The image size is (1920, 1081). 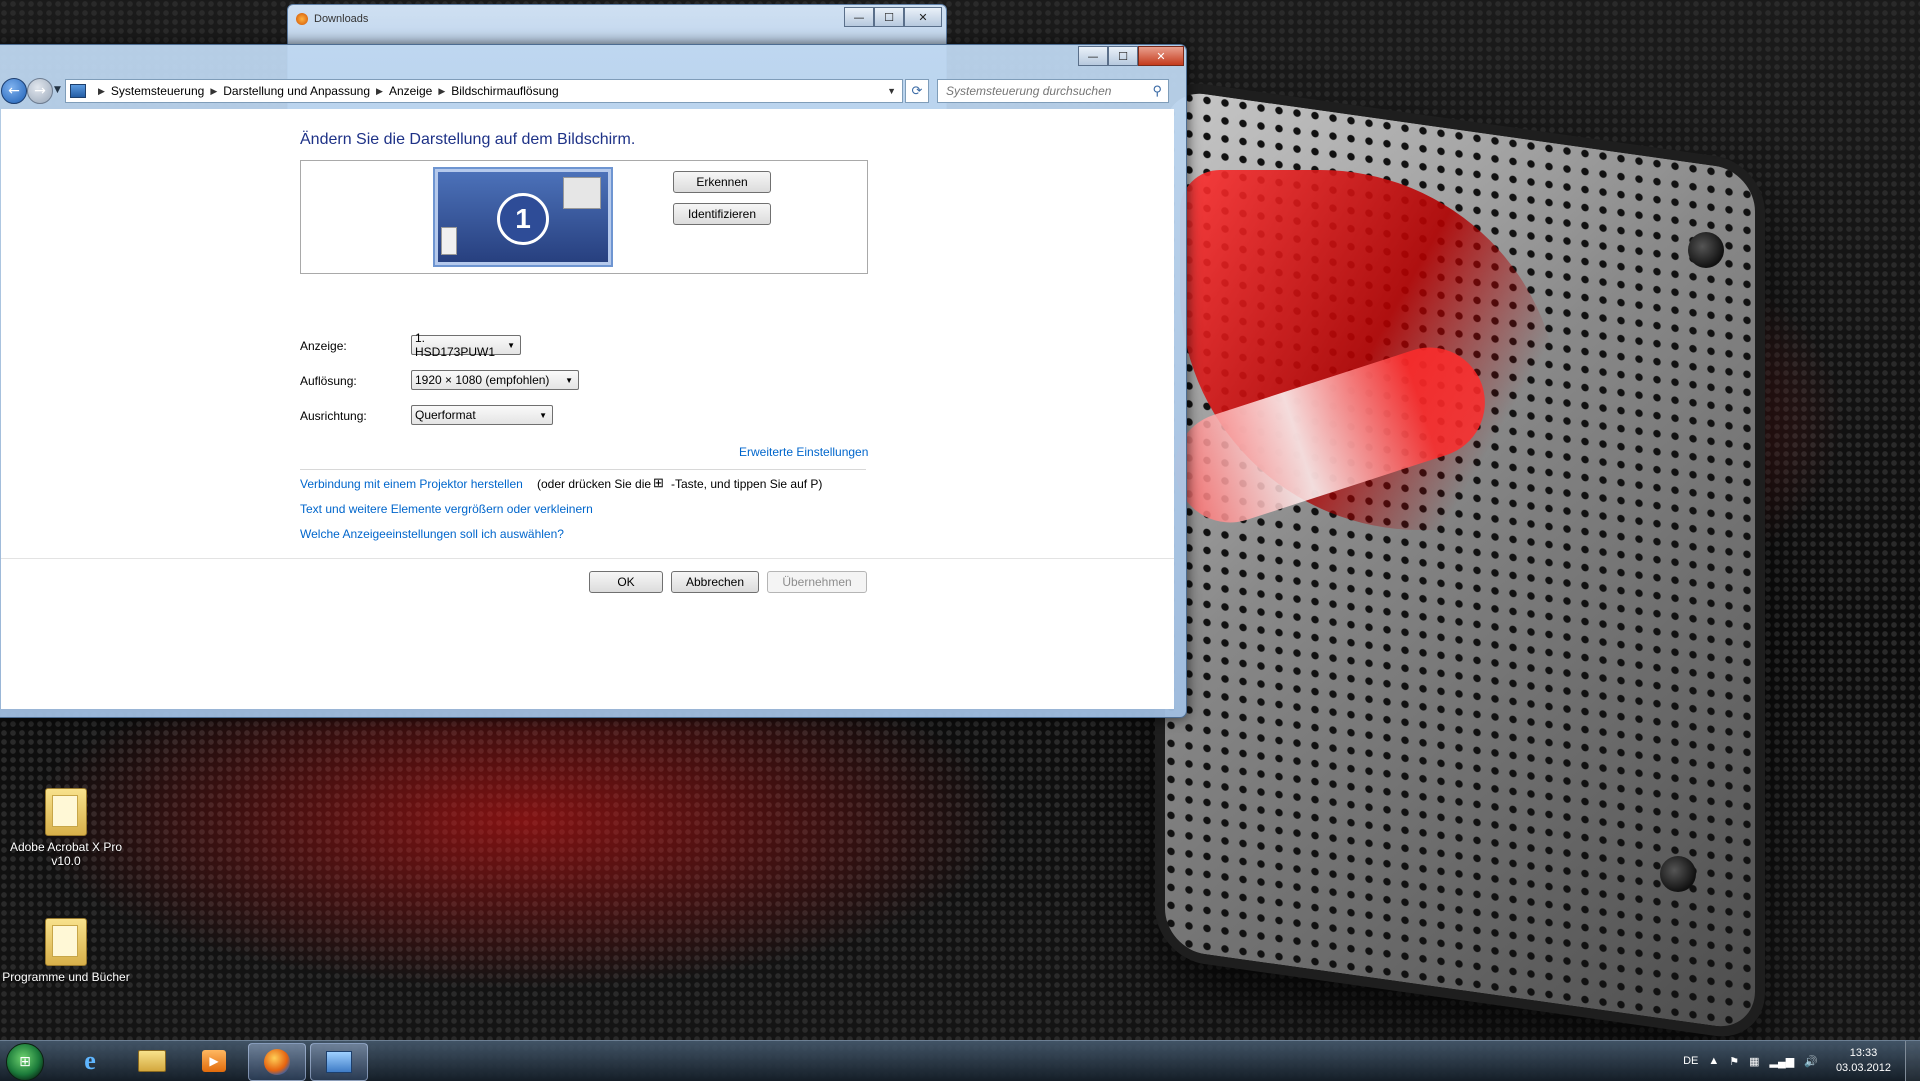 I want to click on orientation-label: Ausrichtung:, so click(x=333, y=416).